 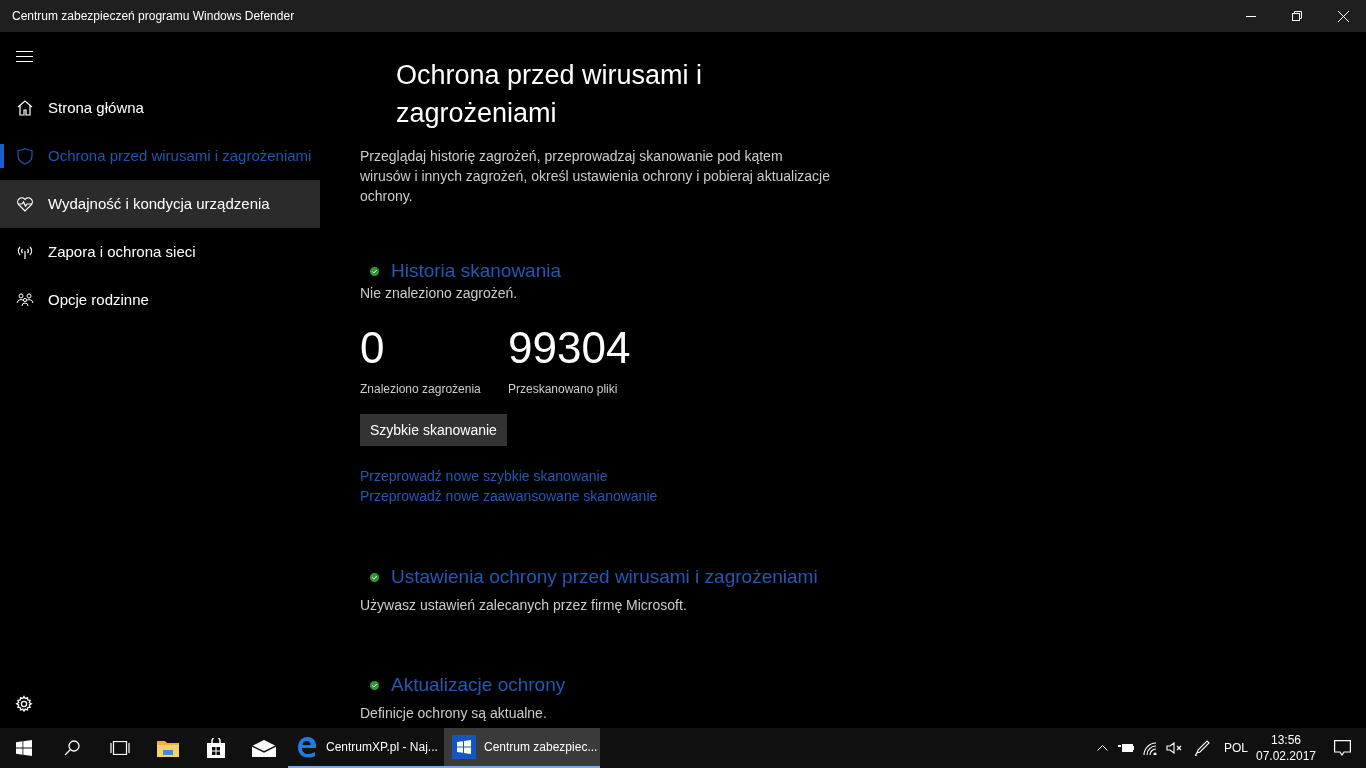 I want to click on restore-icon, so click(x=1297, y=16).